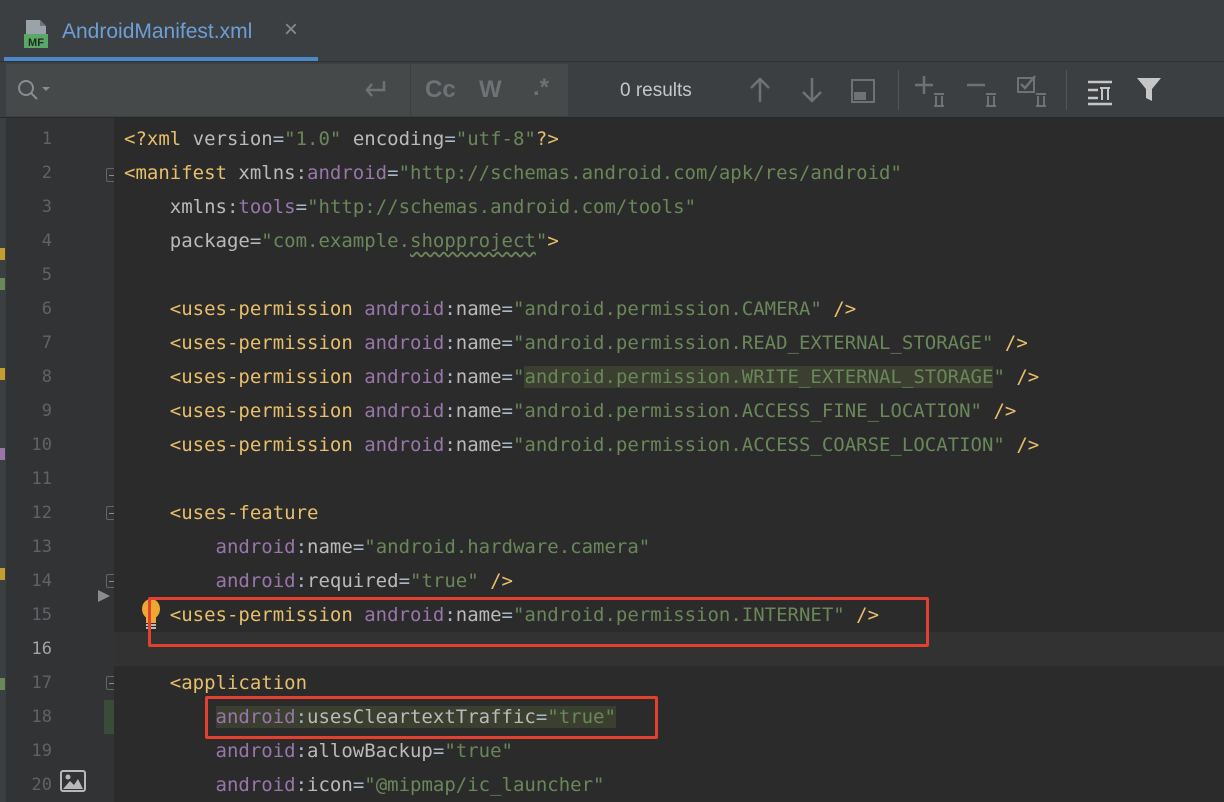 The height and width of the screenshot is (802, 1224). What do you see at coordinates (444, 581) in the screenshot?
I see `code-token: "true"` at bounding box center [444, 581].